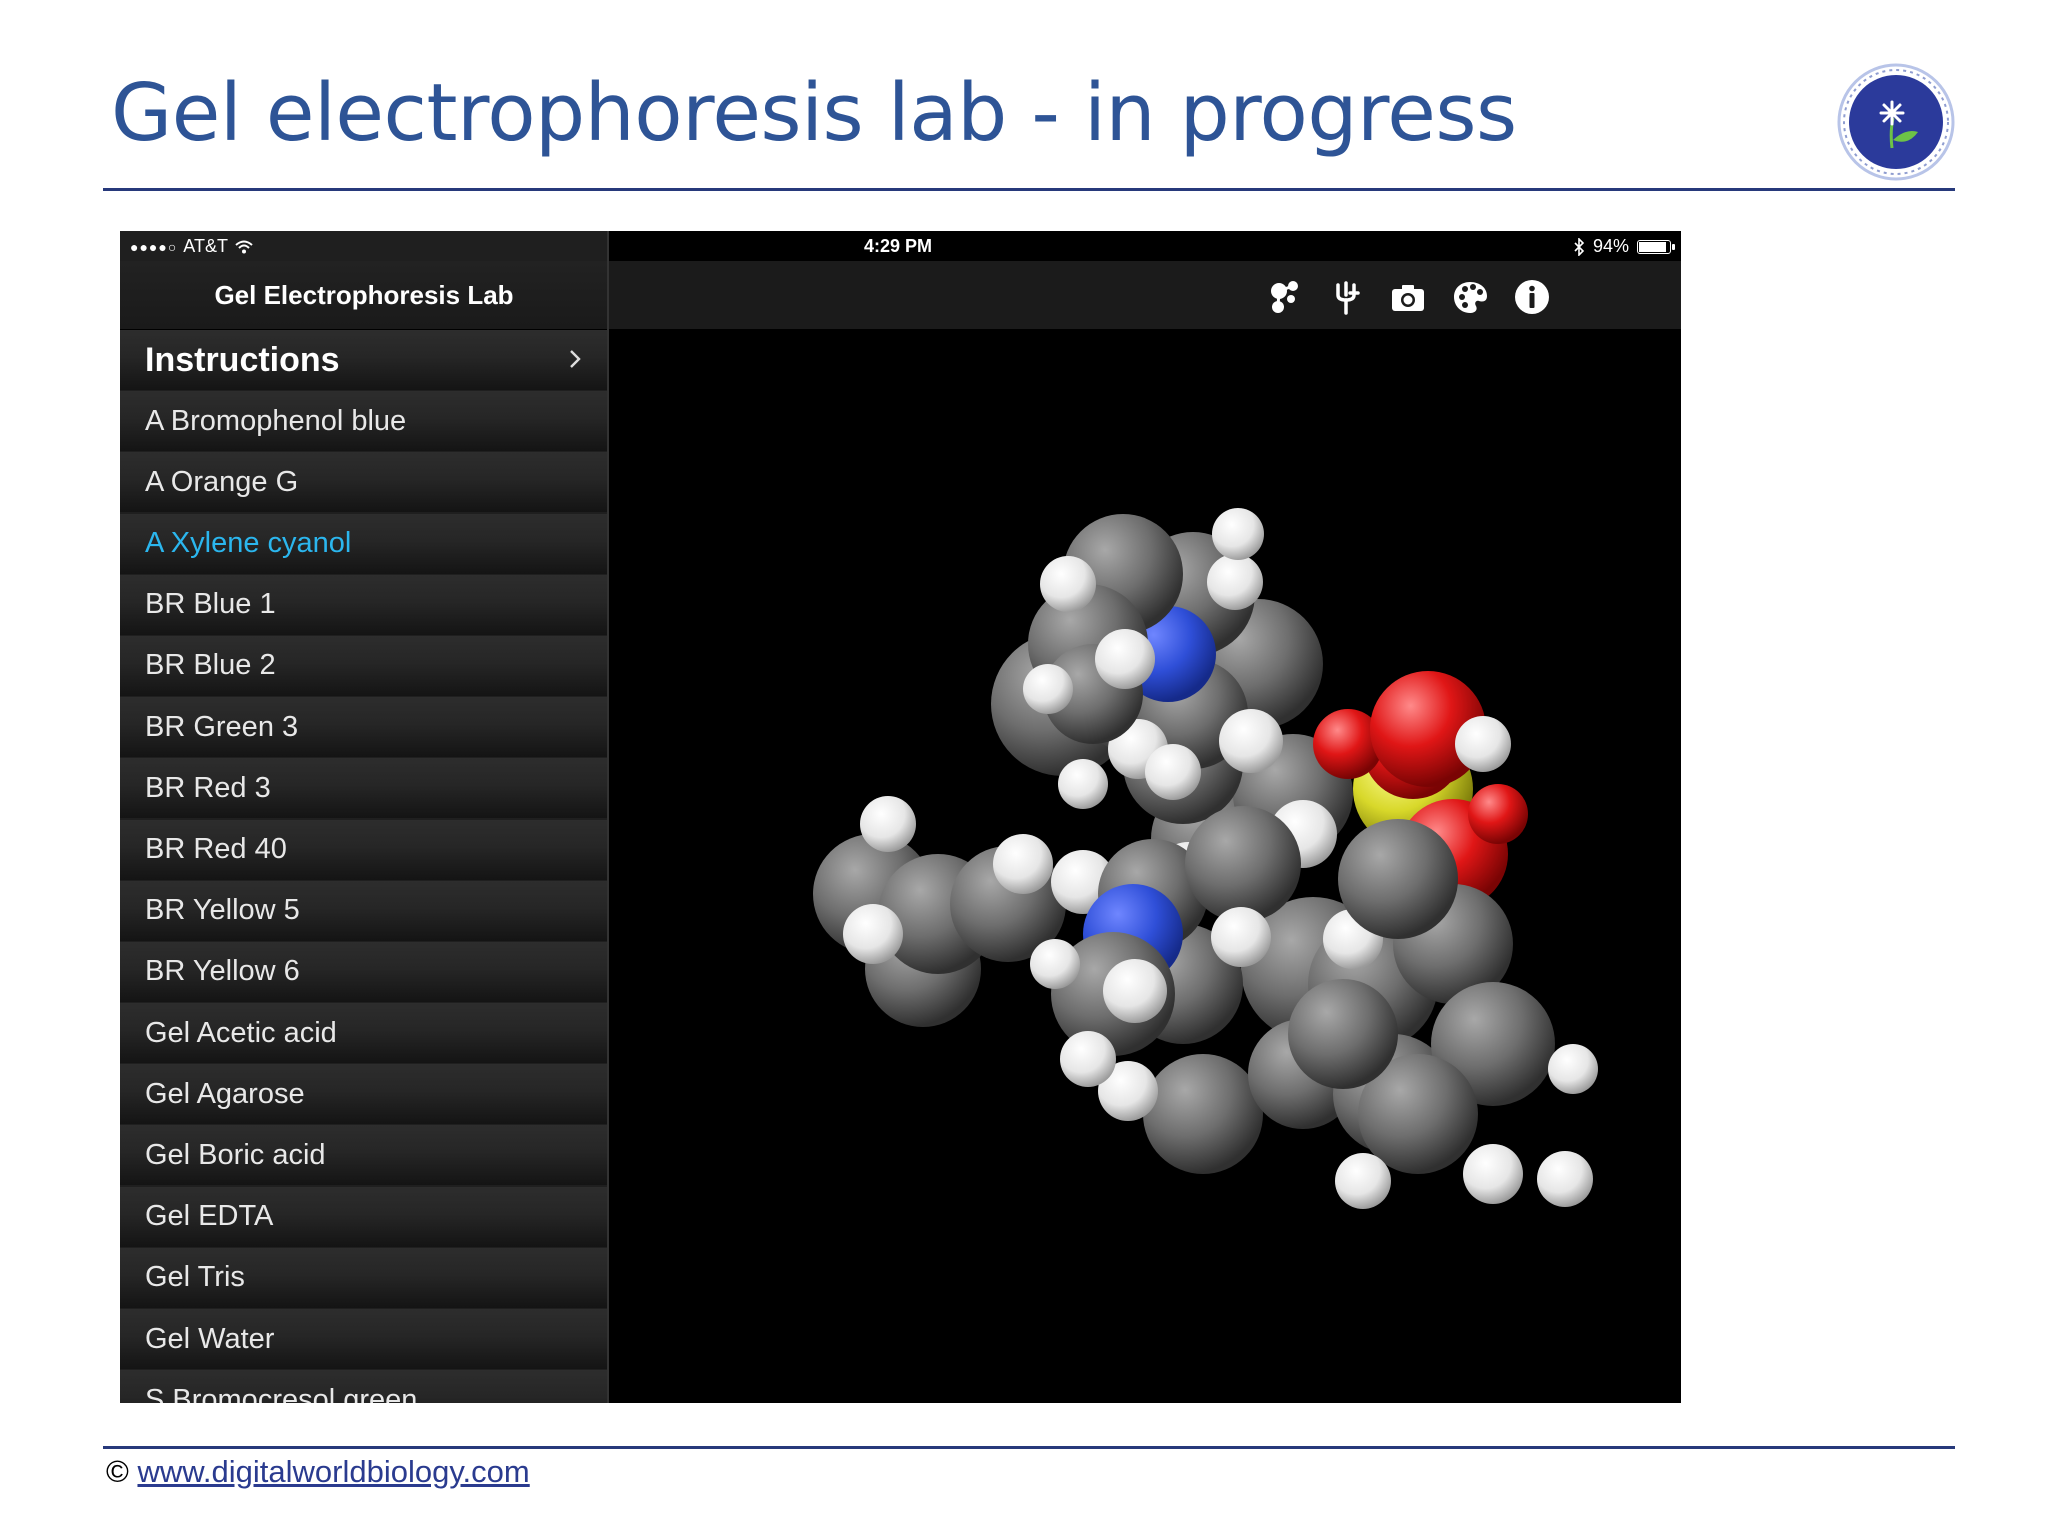 The image size is (2048, 1536). What do you see at coordinates (1029, 1447) in the screenshot?
I see `footer-rule` at bounding box center [1029, 1447].